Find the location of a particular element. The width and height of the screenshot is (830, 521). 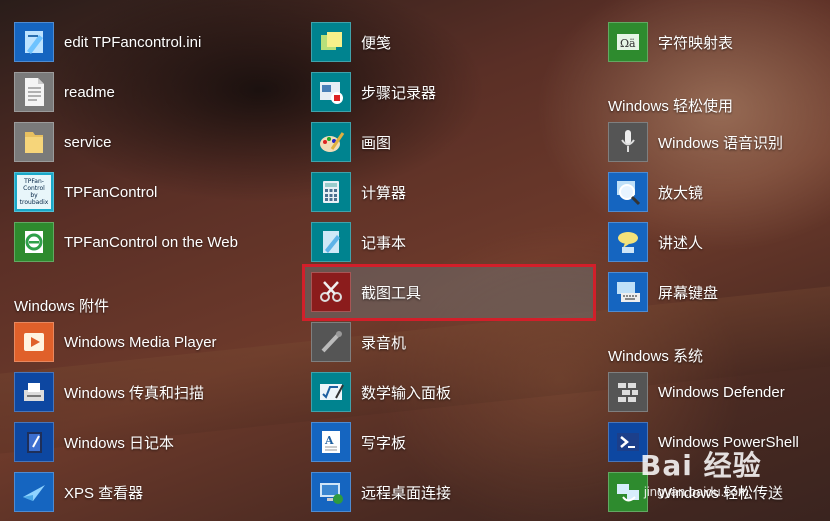

section-title-windows-system: Windows 系统 is located at coordinates (656, 356).